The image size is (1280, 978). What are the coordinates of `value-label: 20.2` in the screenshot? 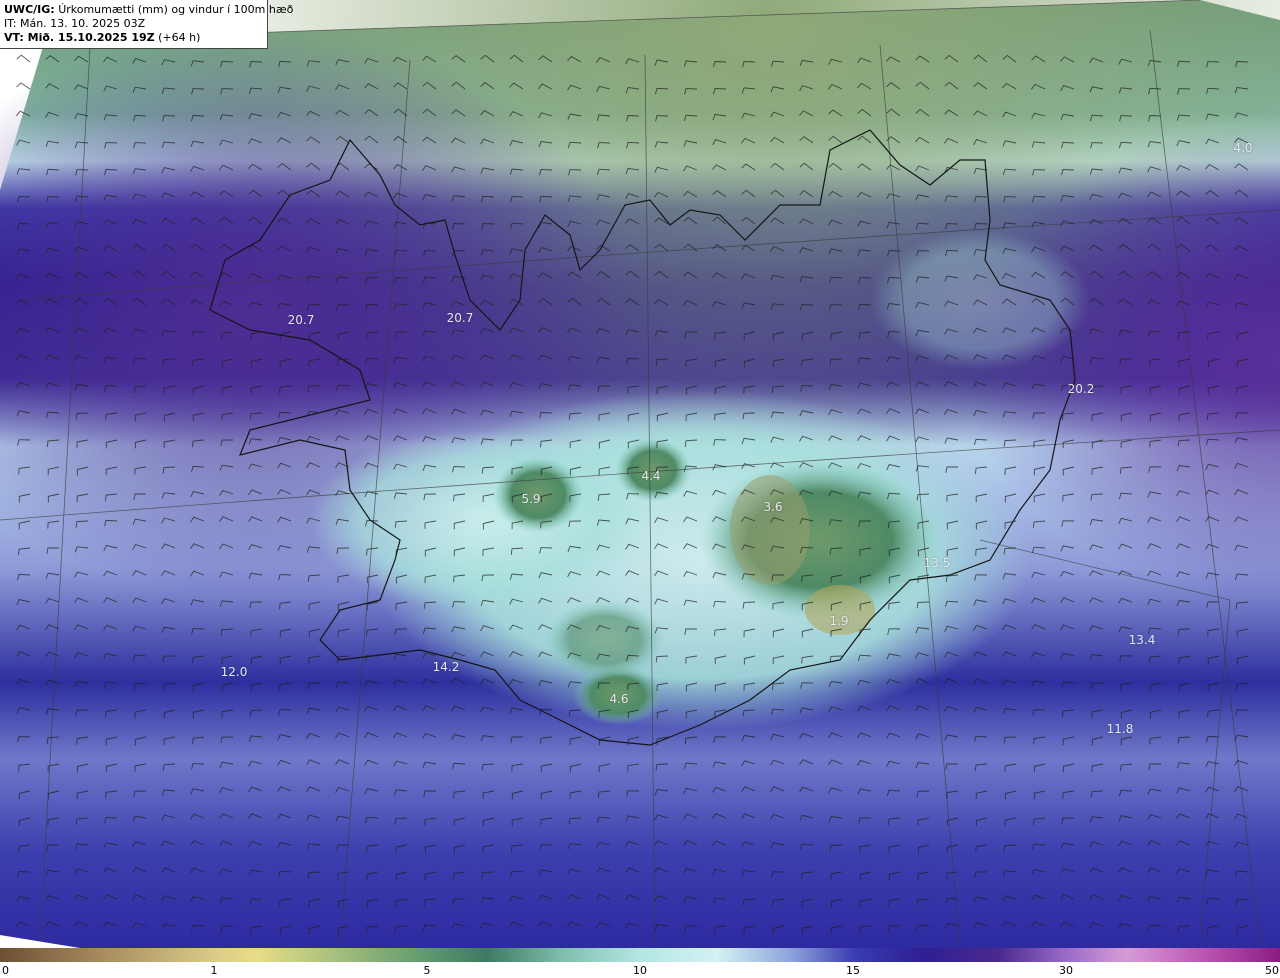 It's located at (1081, 389).